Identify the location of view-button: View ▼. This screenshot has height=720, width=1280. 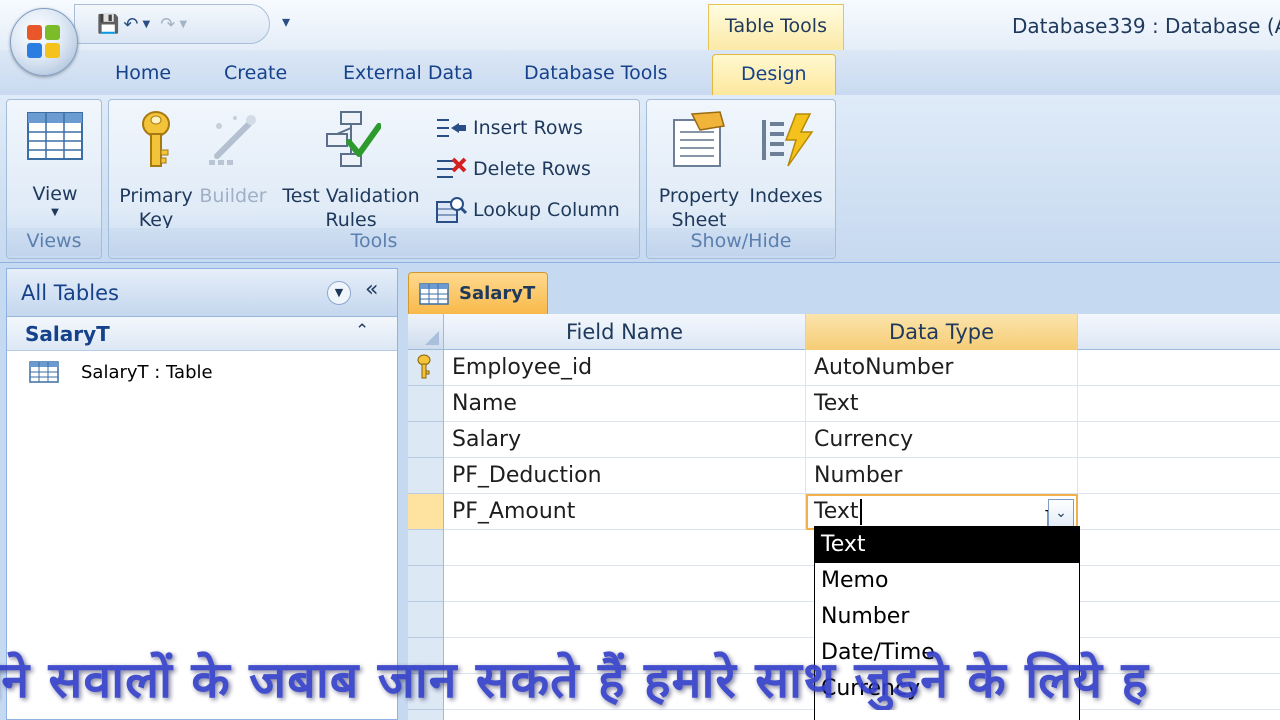
(55, 165).